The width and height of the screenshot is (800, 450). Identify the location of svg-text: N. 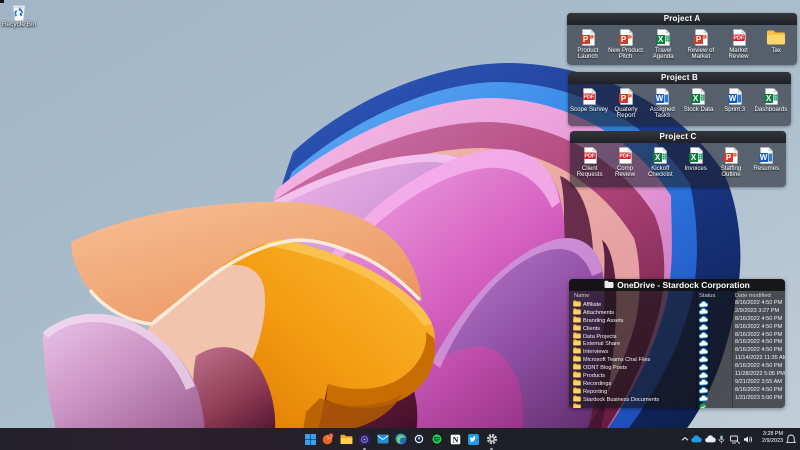
(456, 439).